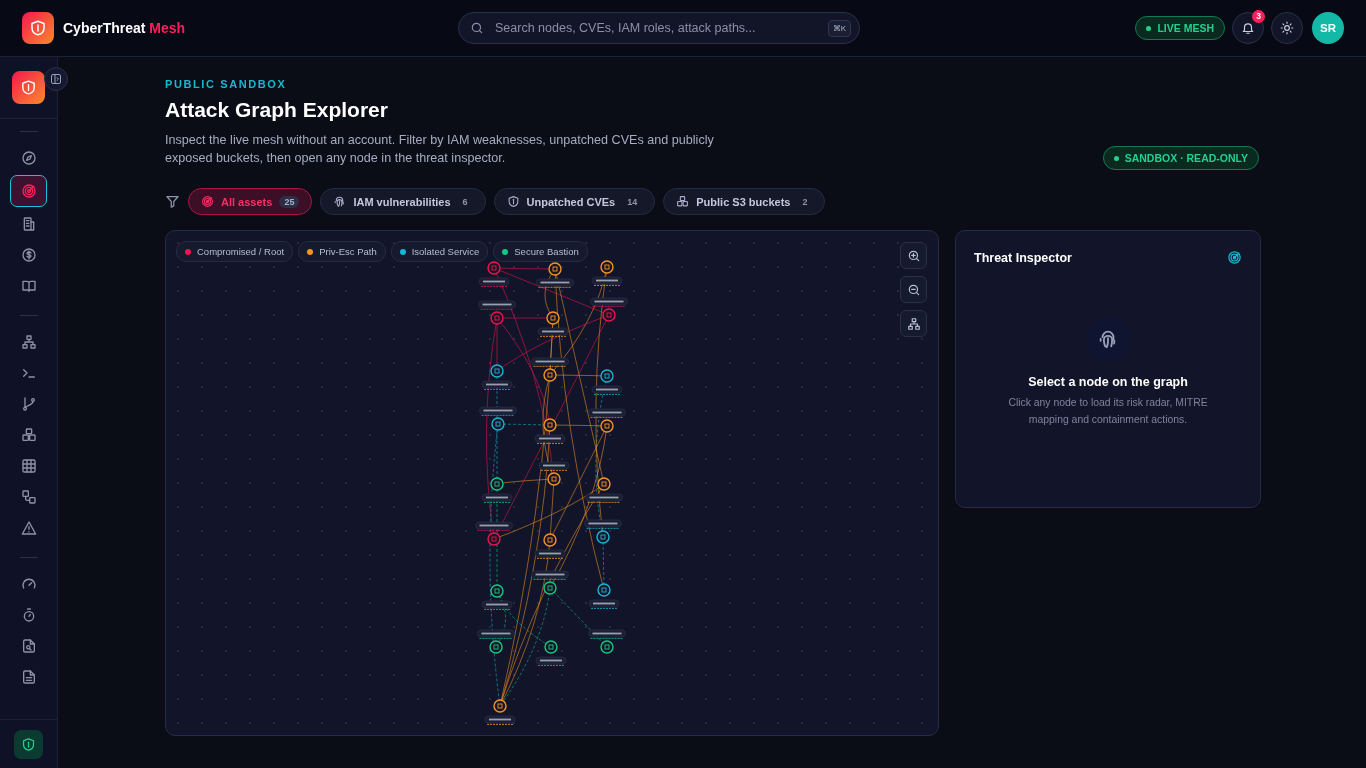 Image resolution: width=1366 pixels, height=768 pixels. I want to click on grid-icon, so click(28, 466).